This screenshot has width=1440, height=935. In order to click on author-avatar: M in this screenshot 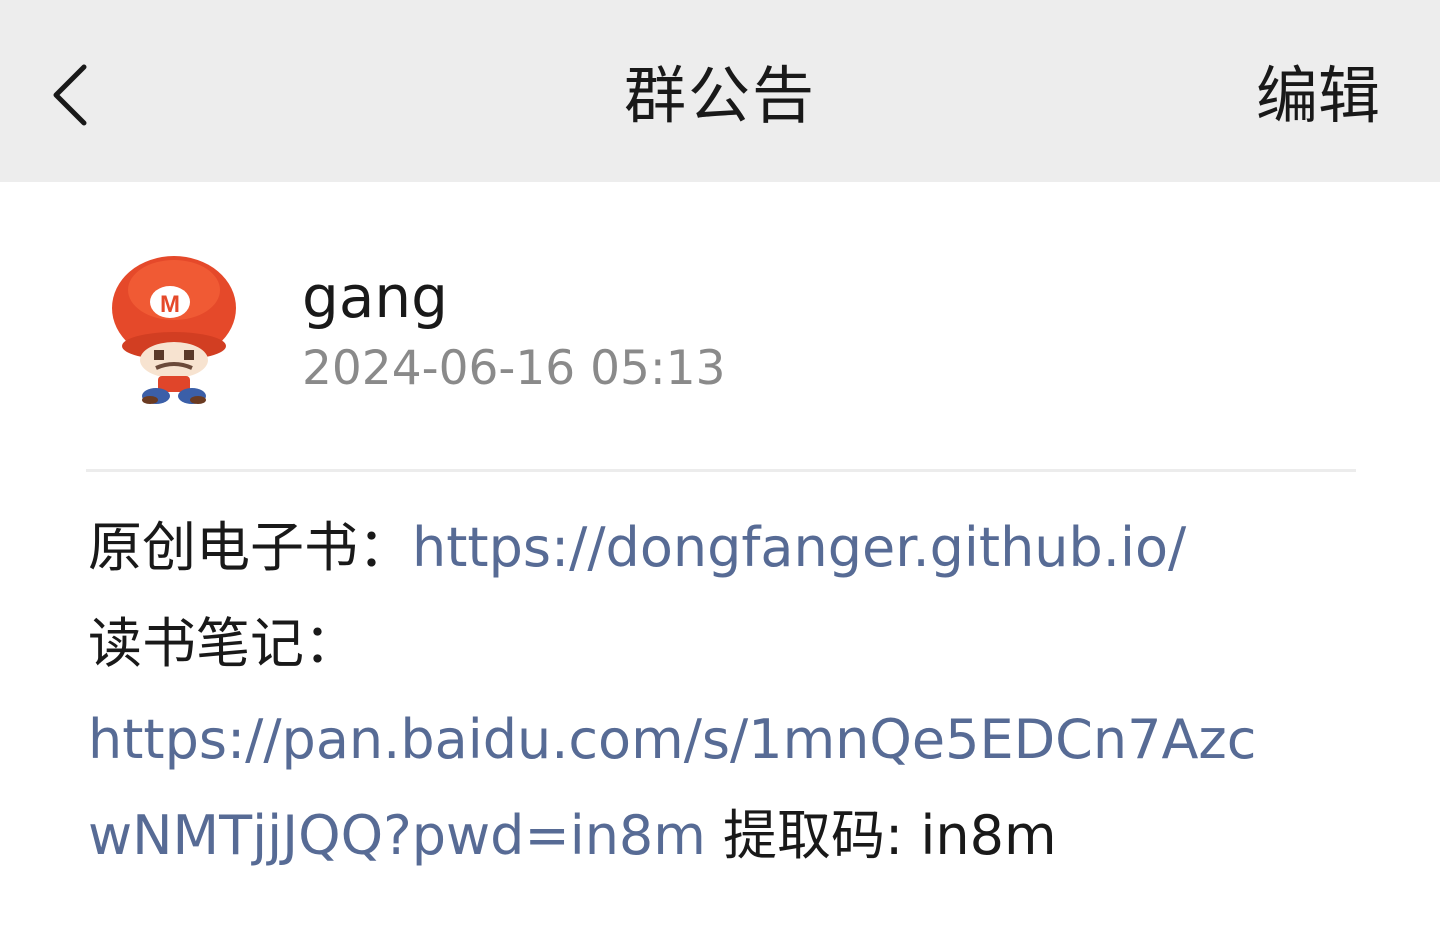, I will do `click(174, 328)`.